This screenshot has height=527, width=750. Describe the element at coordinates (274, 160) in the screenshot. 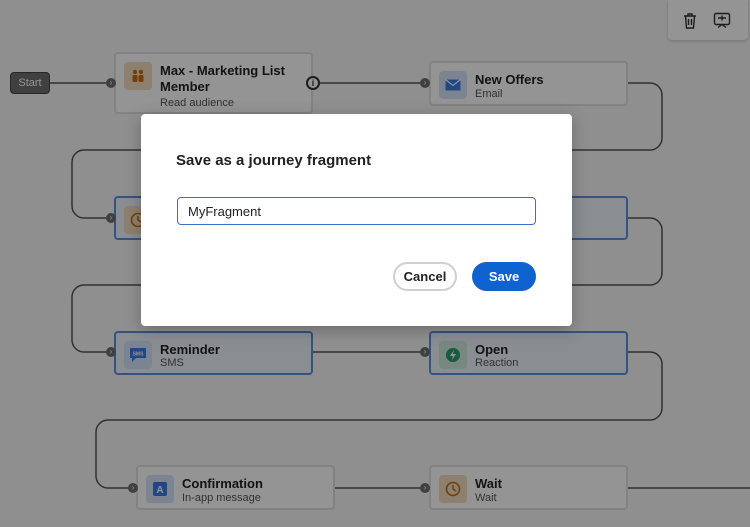

I see `dialog-title: Save as a journey fragment` at that location.